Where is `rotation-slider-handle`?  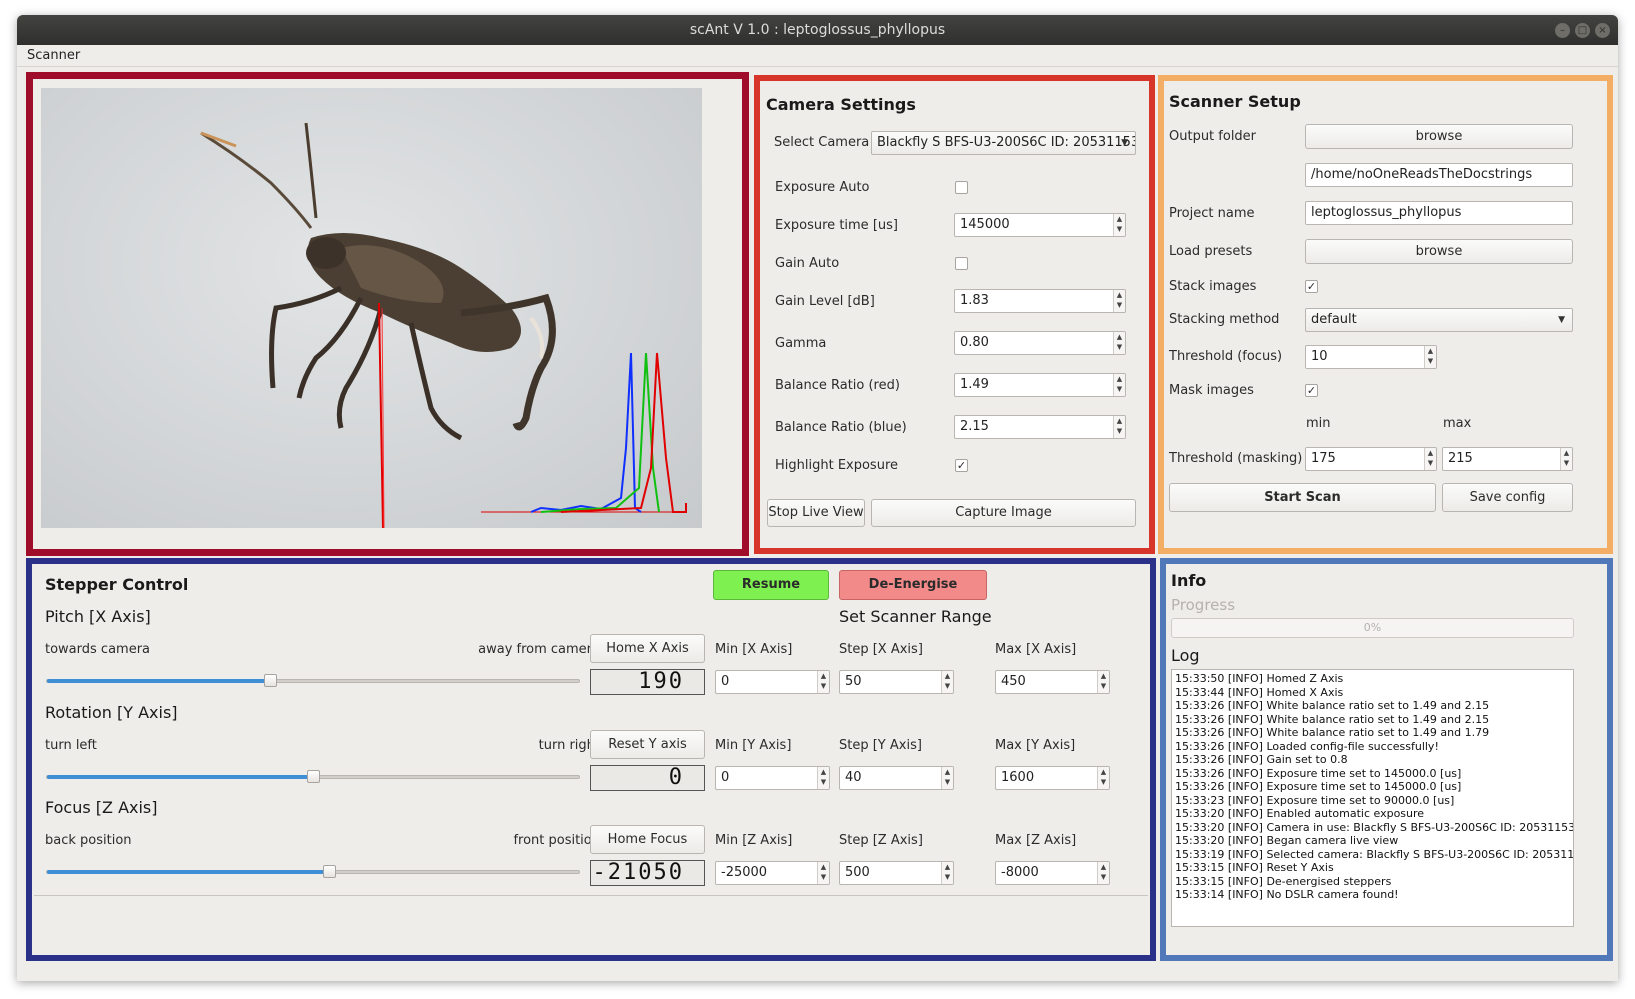
rotation-slider-handle is located at coordinates (313, 776).